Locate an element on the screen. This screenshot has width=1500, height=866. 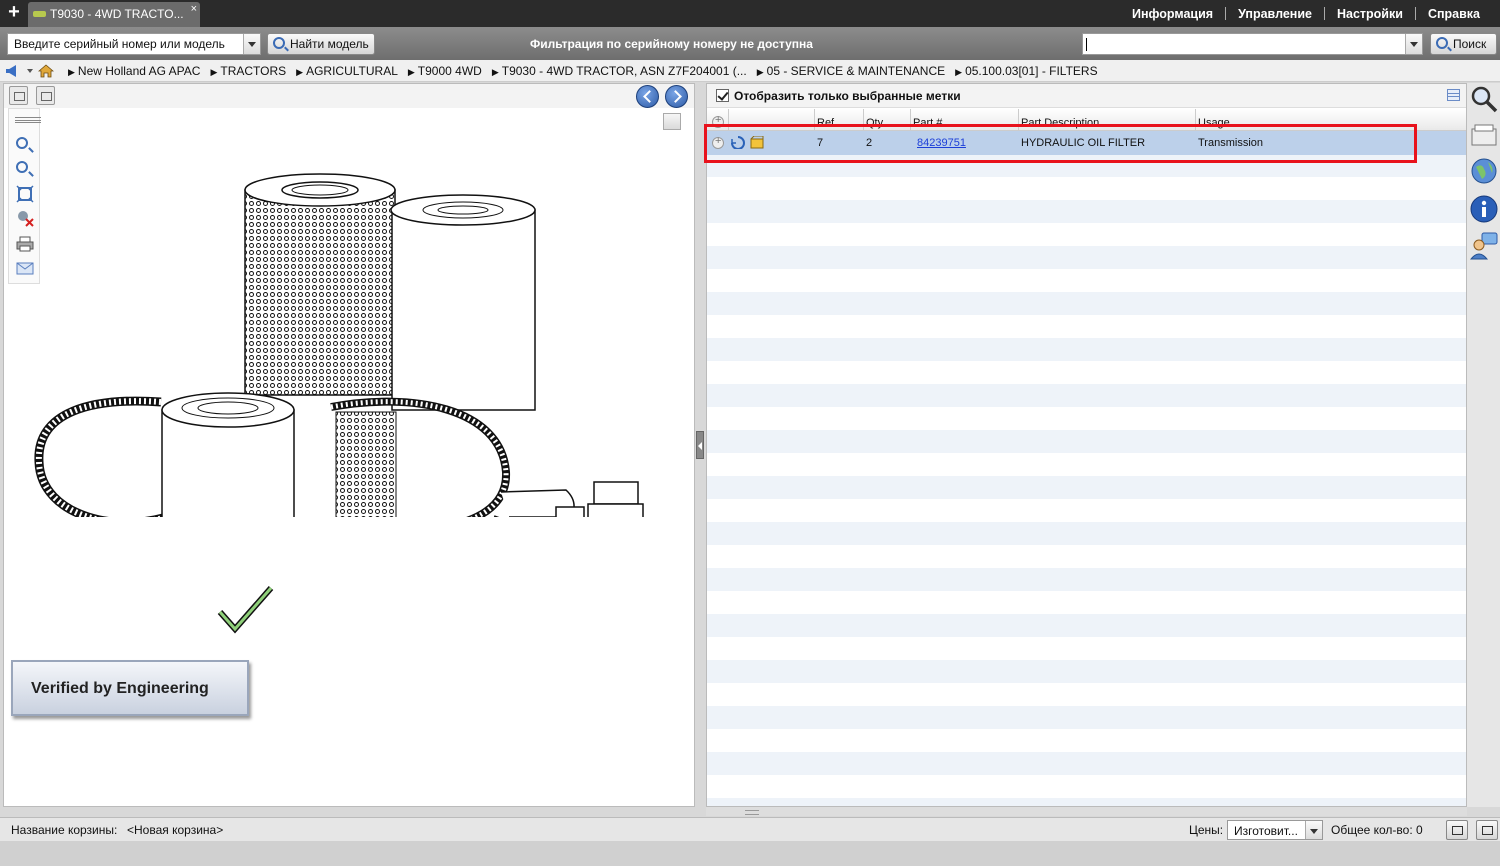
tab-t9030: T9030 - 4WD TRACTO... × is located at coordinates (114, 14).